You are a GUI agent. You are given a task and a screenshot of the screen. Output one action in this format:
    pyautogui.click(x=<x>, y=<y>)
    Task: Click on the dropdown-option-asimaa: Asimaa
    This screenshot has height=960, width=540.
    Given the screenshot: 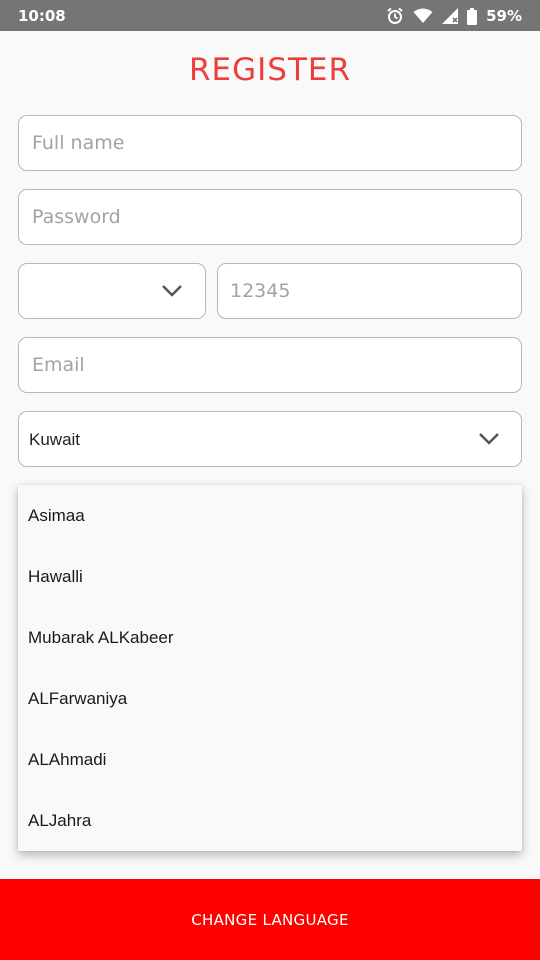 What is the action you would take?
    pyautogui.click(x=270, y=515)
    